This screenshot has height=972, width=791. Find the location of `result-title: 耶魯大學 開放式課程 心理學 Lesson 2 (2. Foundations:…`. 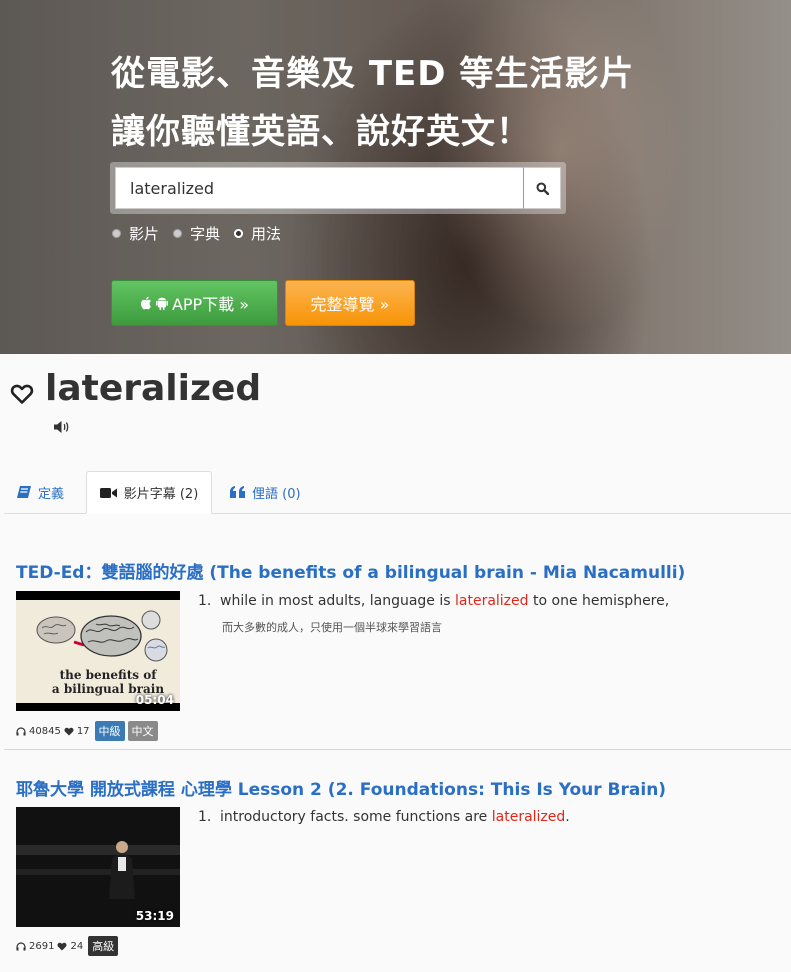

result-title: 耶魯大學 開放式課程 心理學 Lesson 2 (2. Foundations:… is located at coordinates (341, 787).